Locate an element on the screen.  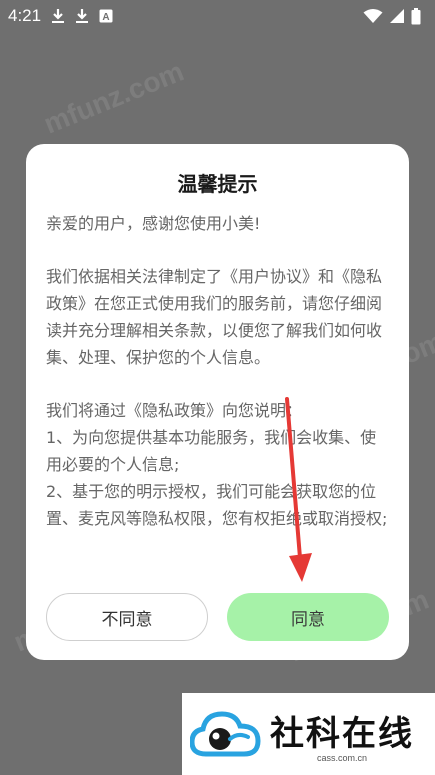
status-left: 4:21 A is located at coordinates (60, 16).